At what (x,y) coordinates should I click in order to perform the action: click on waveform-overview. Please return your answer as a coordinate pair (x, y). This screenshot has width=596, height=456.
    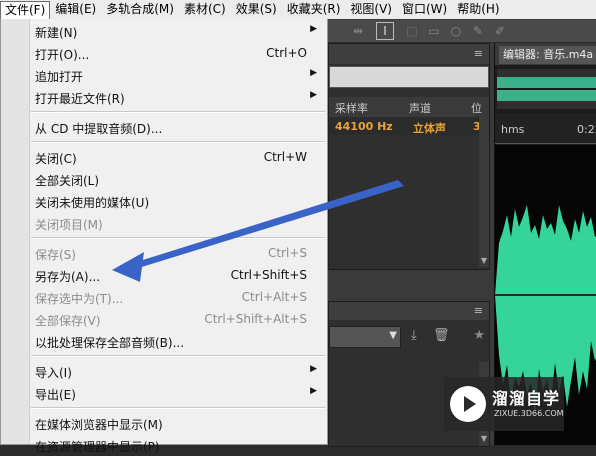
    Looking at the image, I should click on (546, 89).